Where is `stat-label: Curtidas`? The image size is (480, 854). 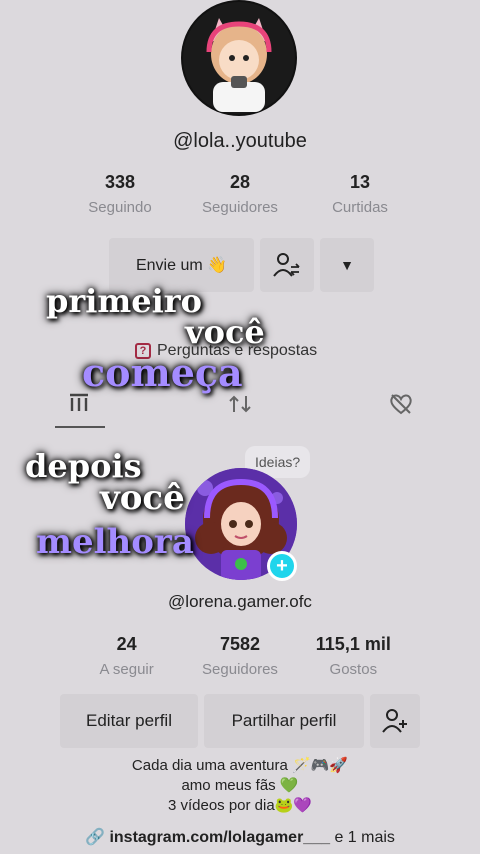
stat-label: Curtidas is located at coordinates (360, 207).